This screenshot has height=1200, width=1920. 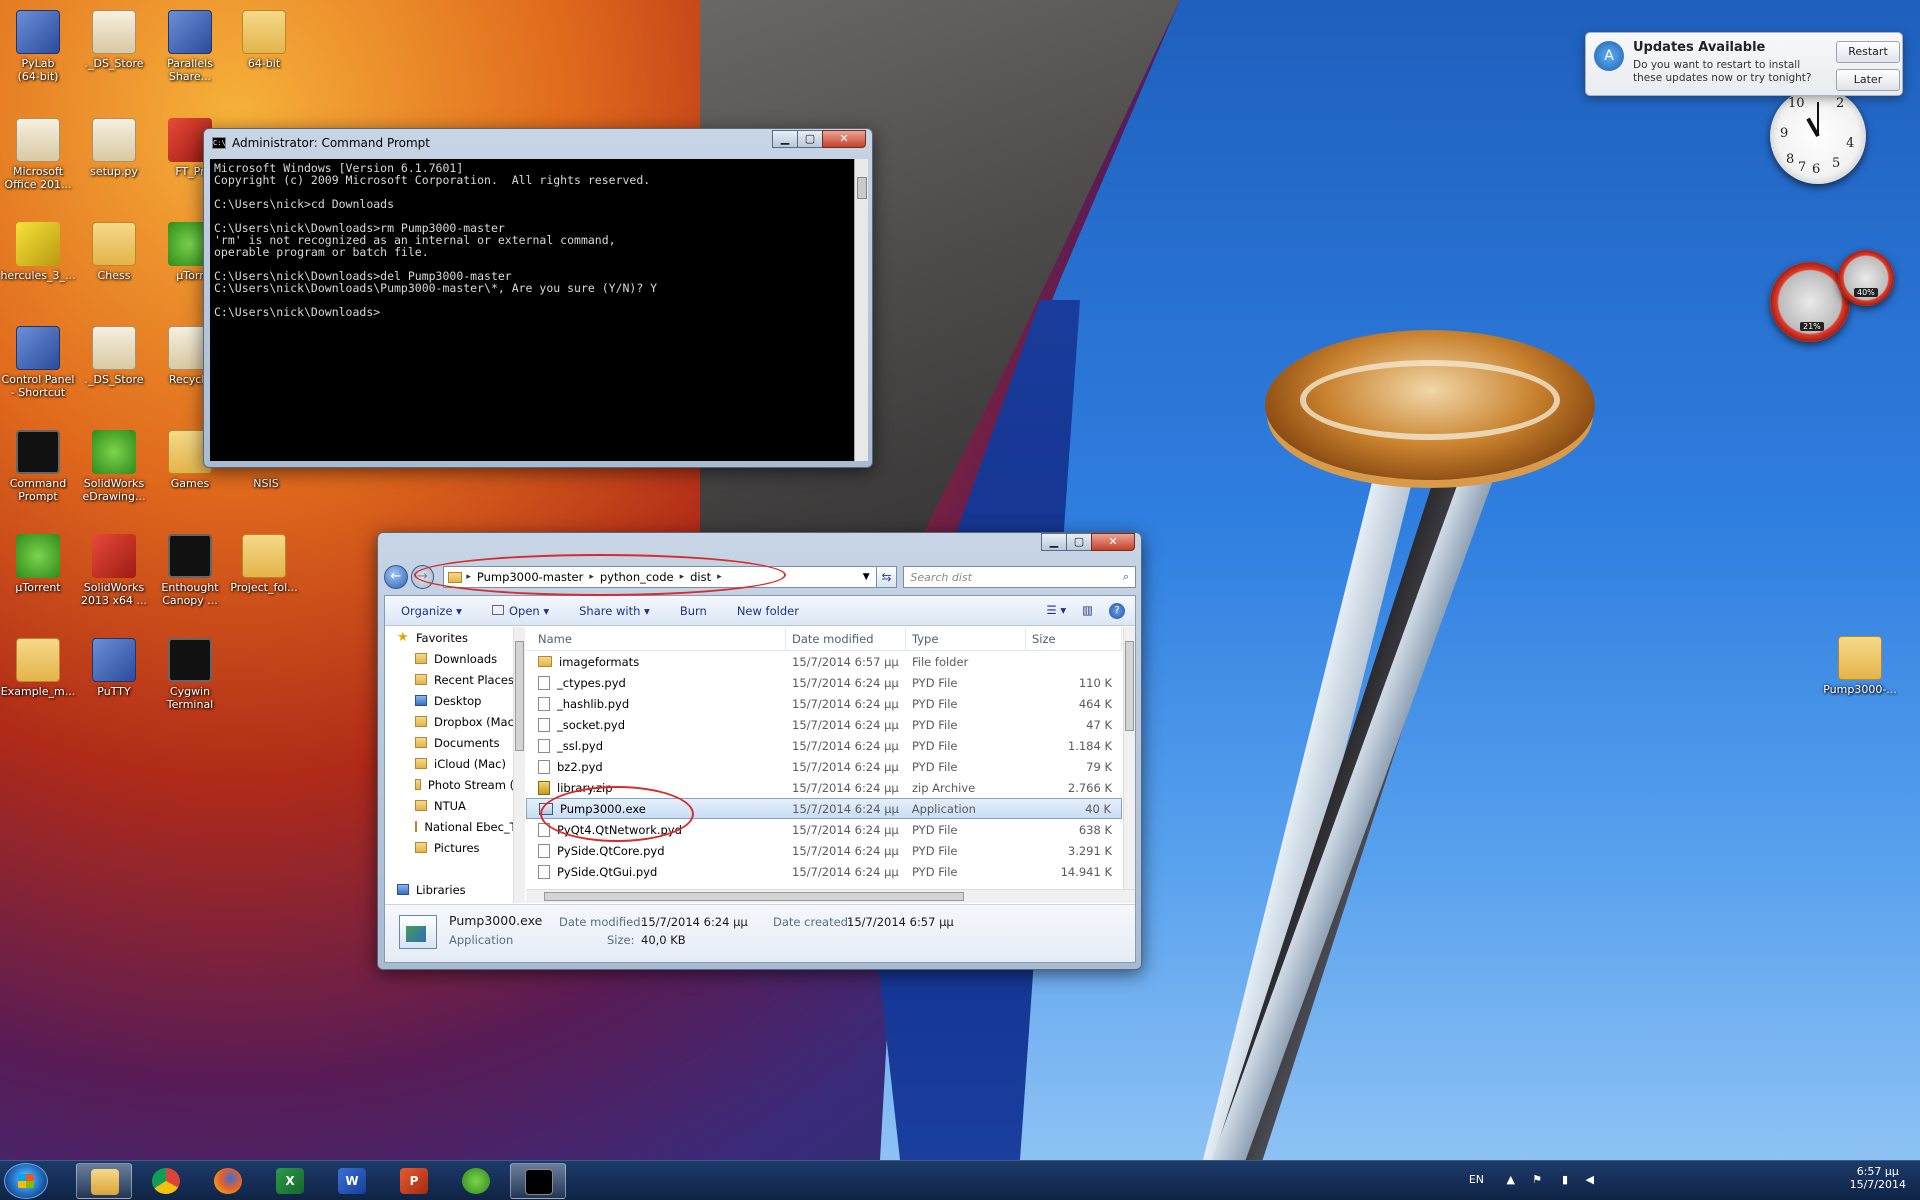 What do you see at coordinates (700, 577) in the screenshot?
I see `breadcrumb-dist: dist` at bounding box center [700, 577].